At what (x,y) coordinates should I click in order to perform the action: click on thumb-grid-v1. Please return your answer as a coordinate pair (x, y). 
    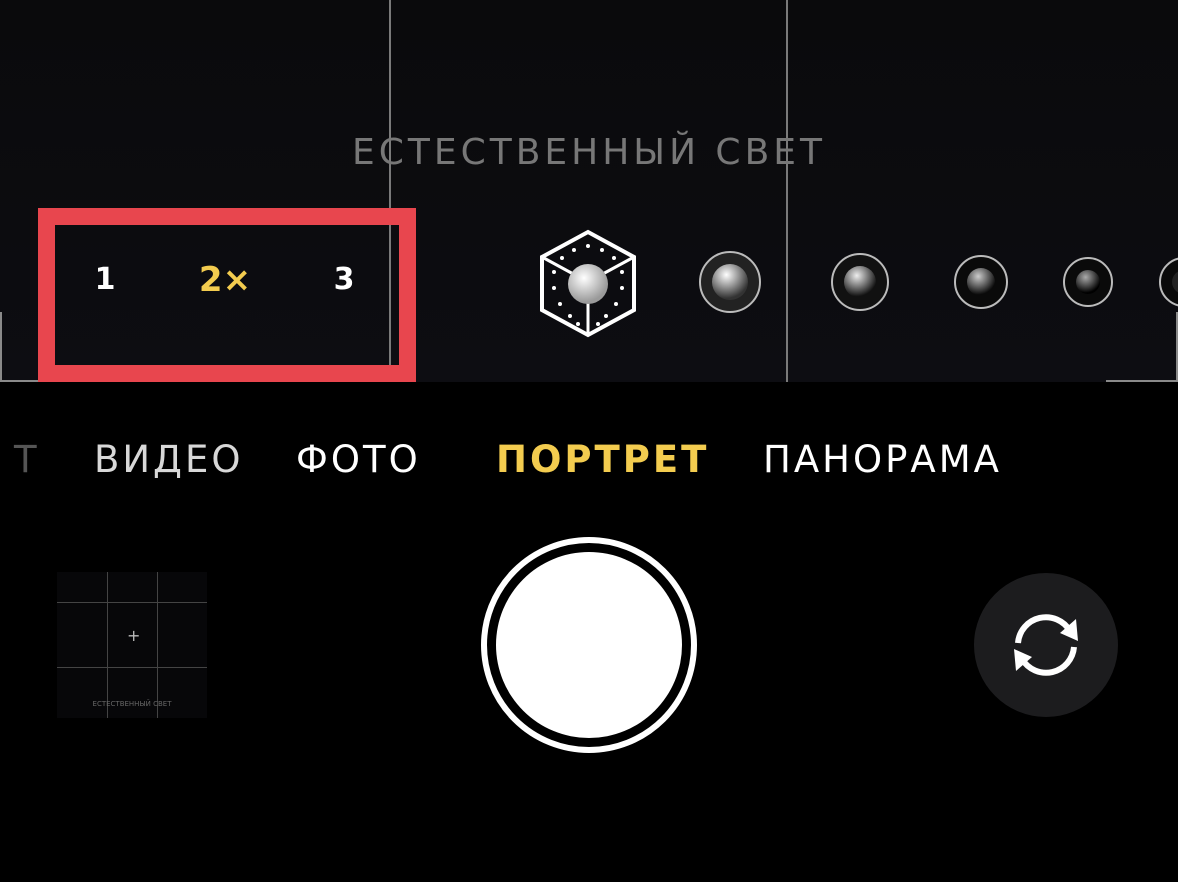
    Looking at the image, I should click on (107, 645).